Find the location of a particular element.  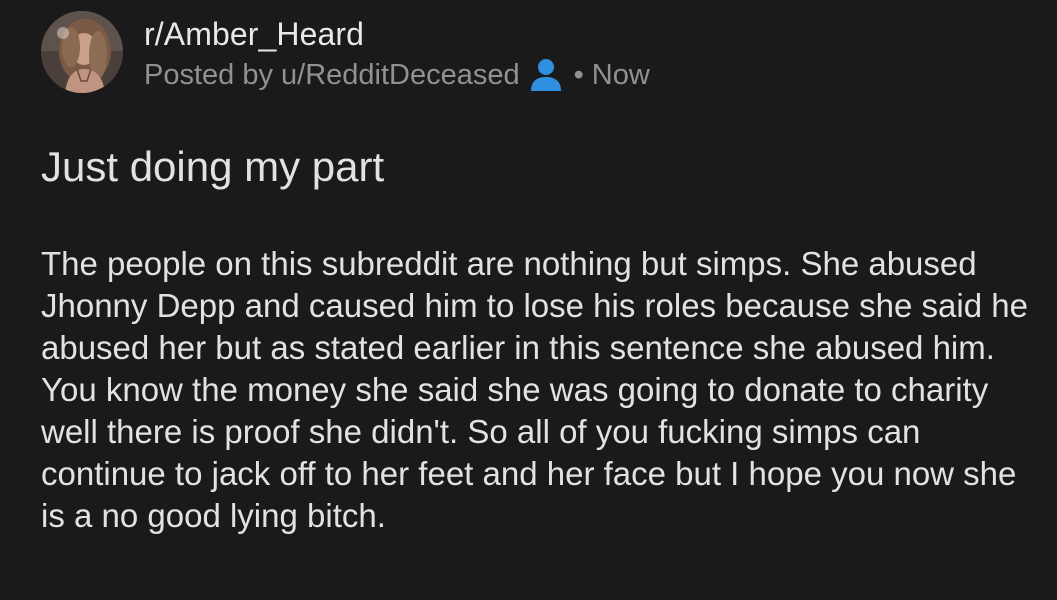

byline: Posted by u/RedditDeceased • Now is located at coordinates (397, 75).